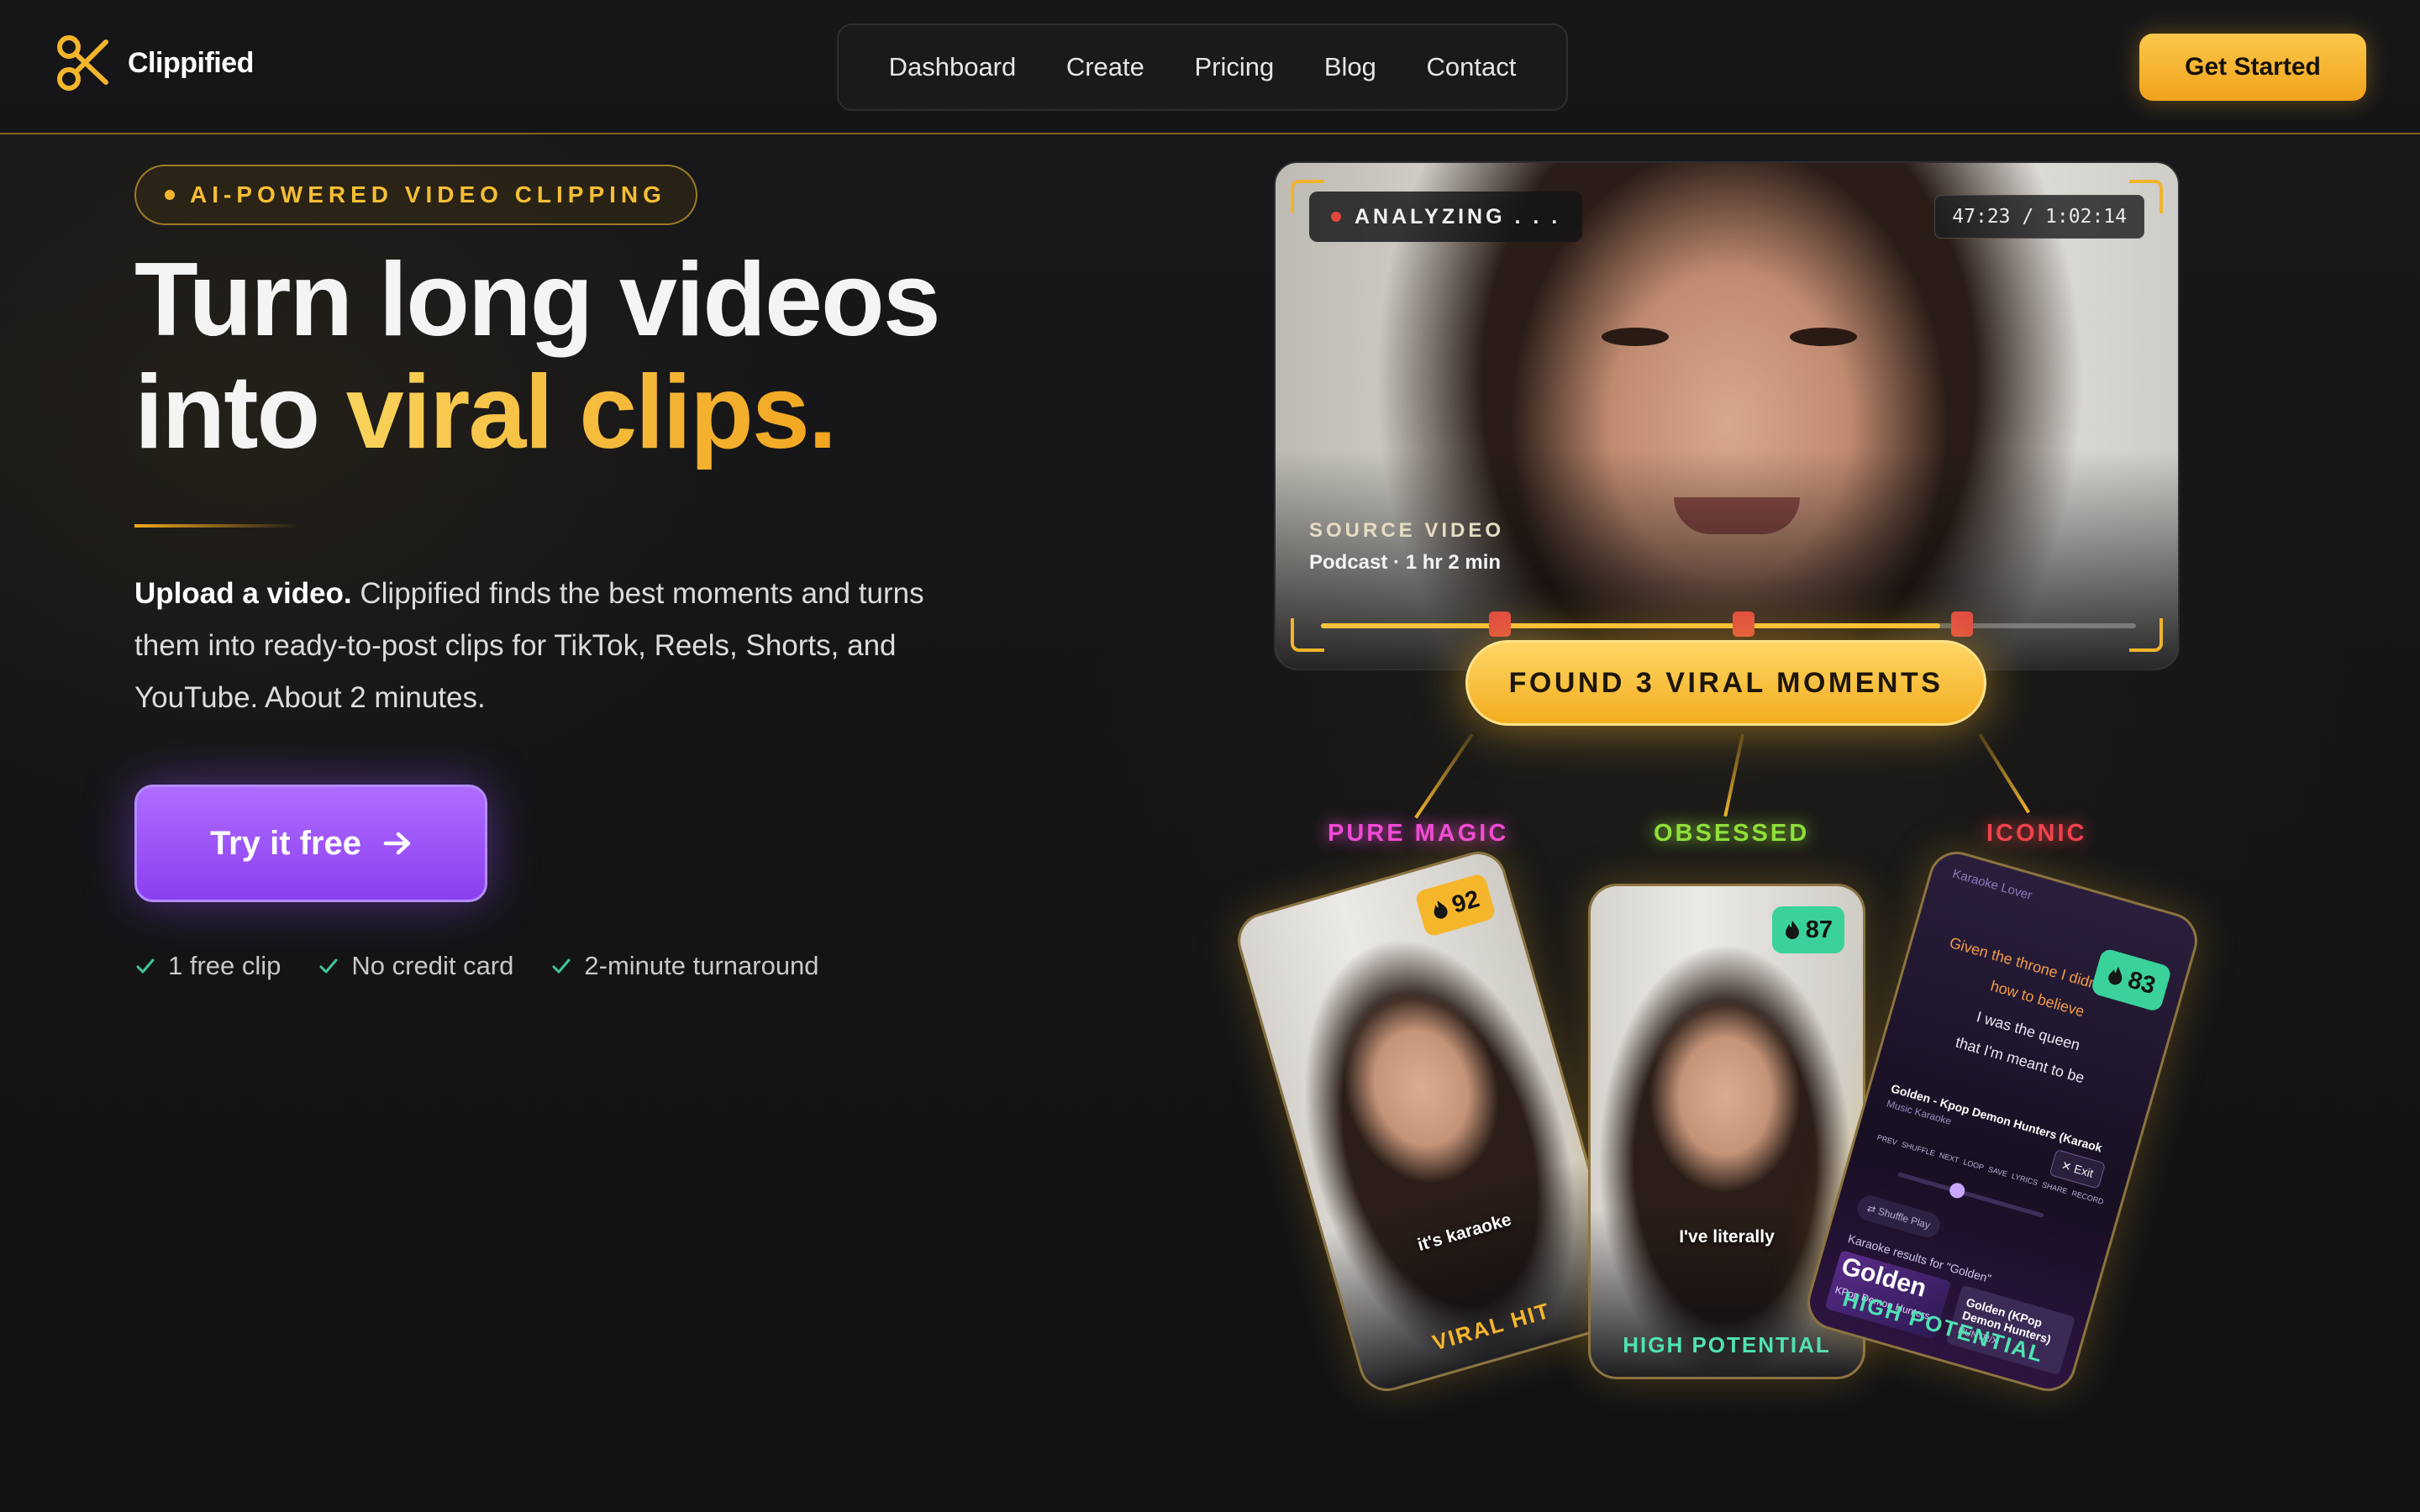 The height and width of the screenshot is (1512, 2420). I want to click on recording-dot-icon, so click(1336, 217).